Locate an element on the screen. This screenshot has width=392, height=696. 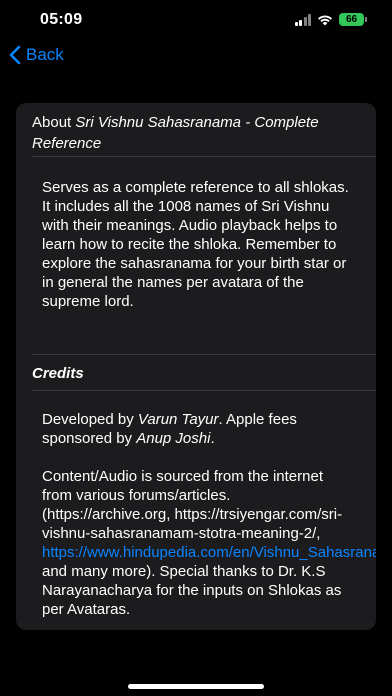
home-indicator is located at coordinates (196, 686).